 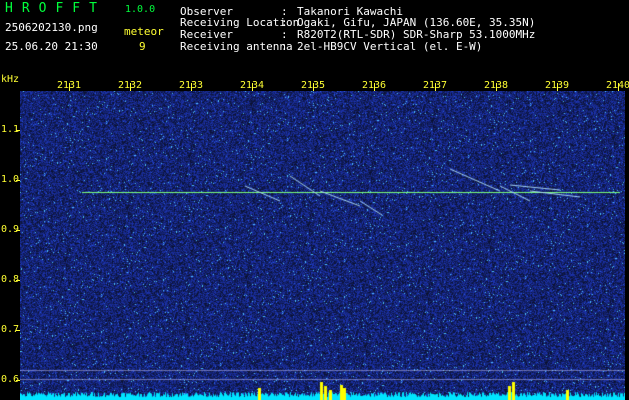 What do you see at coordinates (69, 85) in the screenshot?
I see `x-tick-label: 2131` at bounding box center [69, 85].